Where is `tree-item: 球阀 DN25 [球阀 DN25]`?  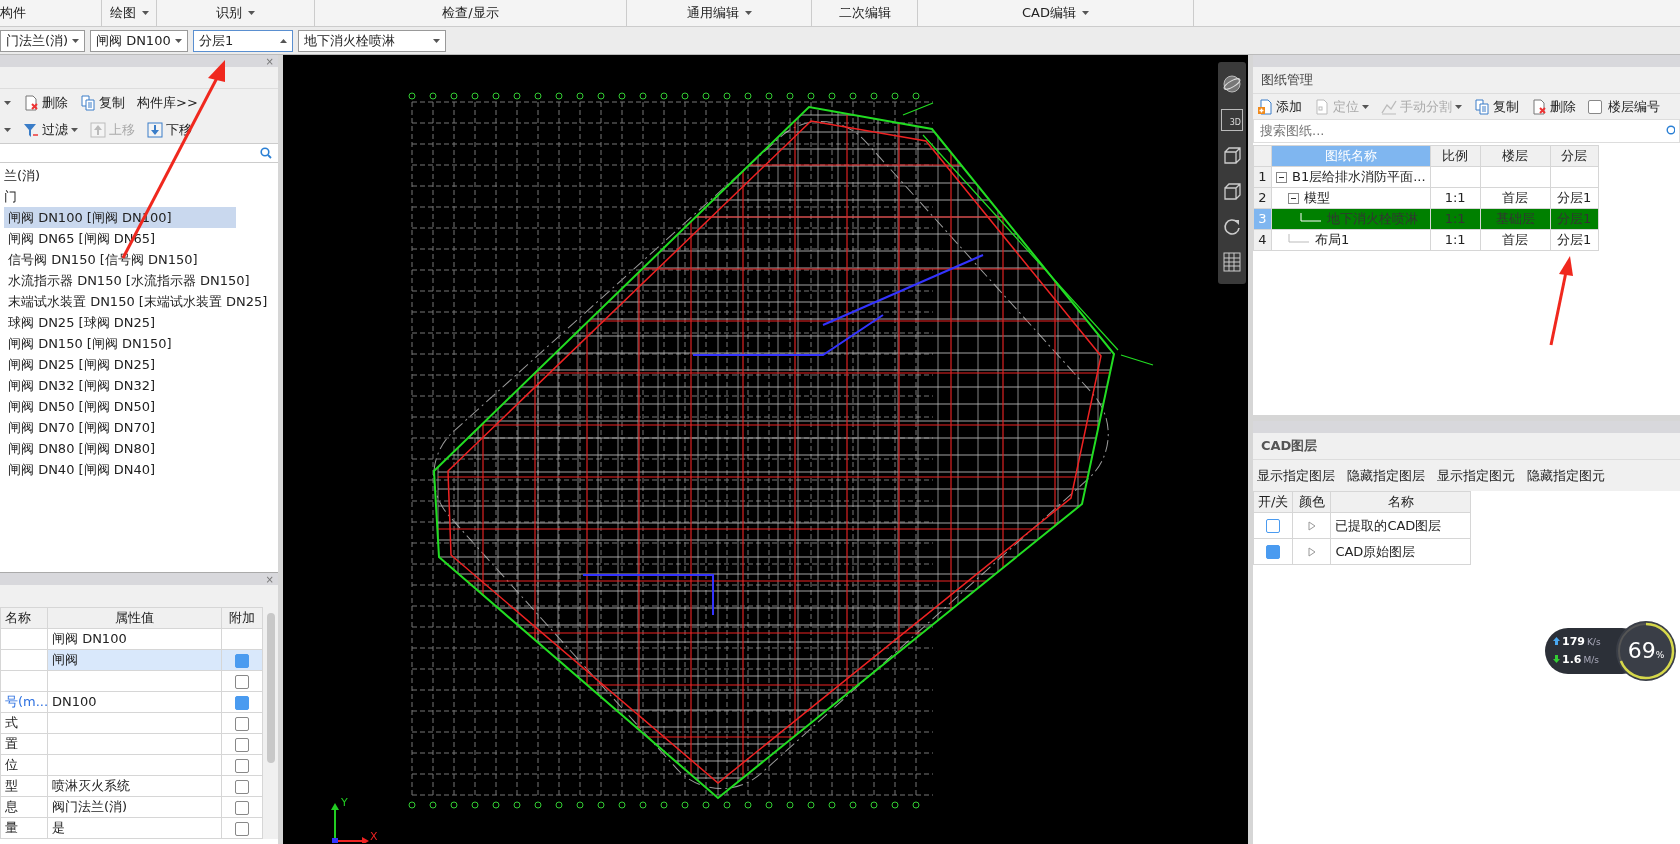 tree-item: 球阀 DN25 [球阀 DN25] is located at coordinates (141, 322).